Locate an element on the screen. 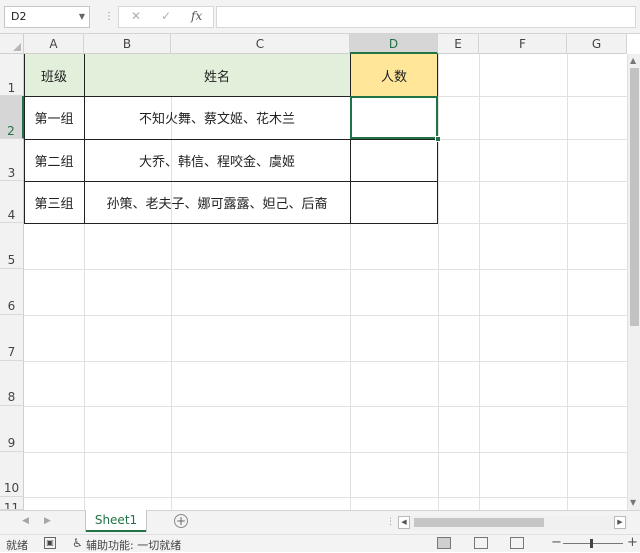 The height and width of the screenshot is (553, 640). vertical-scrollbar: ▲ ▼ is located at coordinates (633, 282).